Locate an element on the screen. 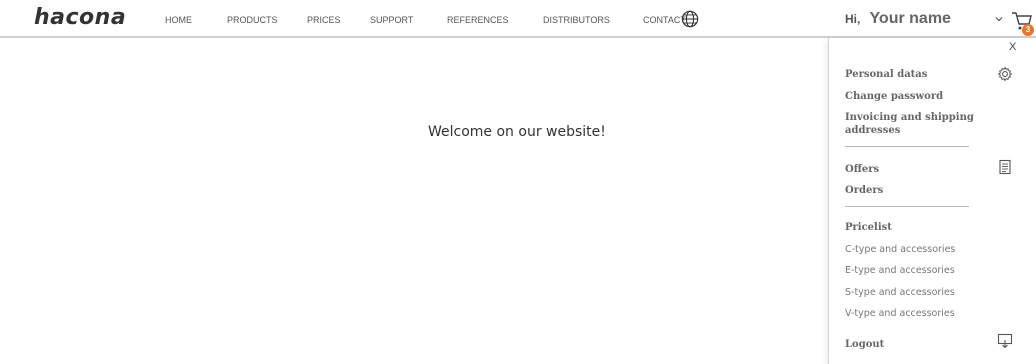 Image resolution: width=1036 pixels, height=364 pixels. nav-distributors: DISTRIBUTORS is located at coordinates (576, 20).